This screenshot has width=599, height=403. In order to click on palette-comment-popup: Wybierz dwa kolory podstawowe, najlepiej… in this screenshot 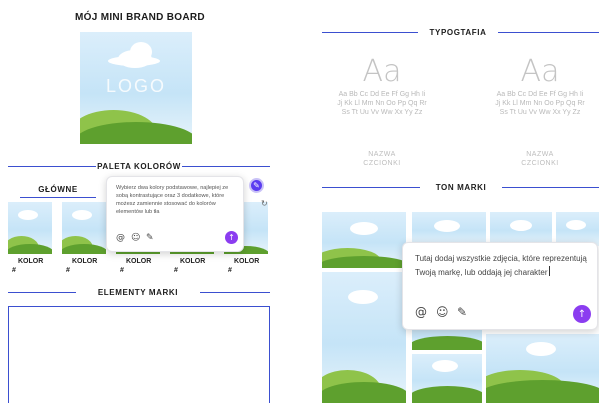, I will do `click(175, 214)`.